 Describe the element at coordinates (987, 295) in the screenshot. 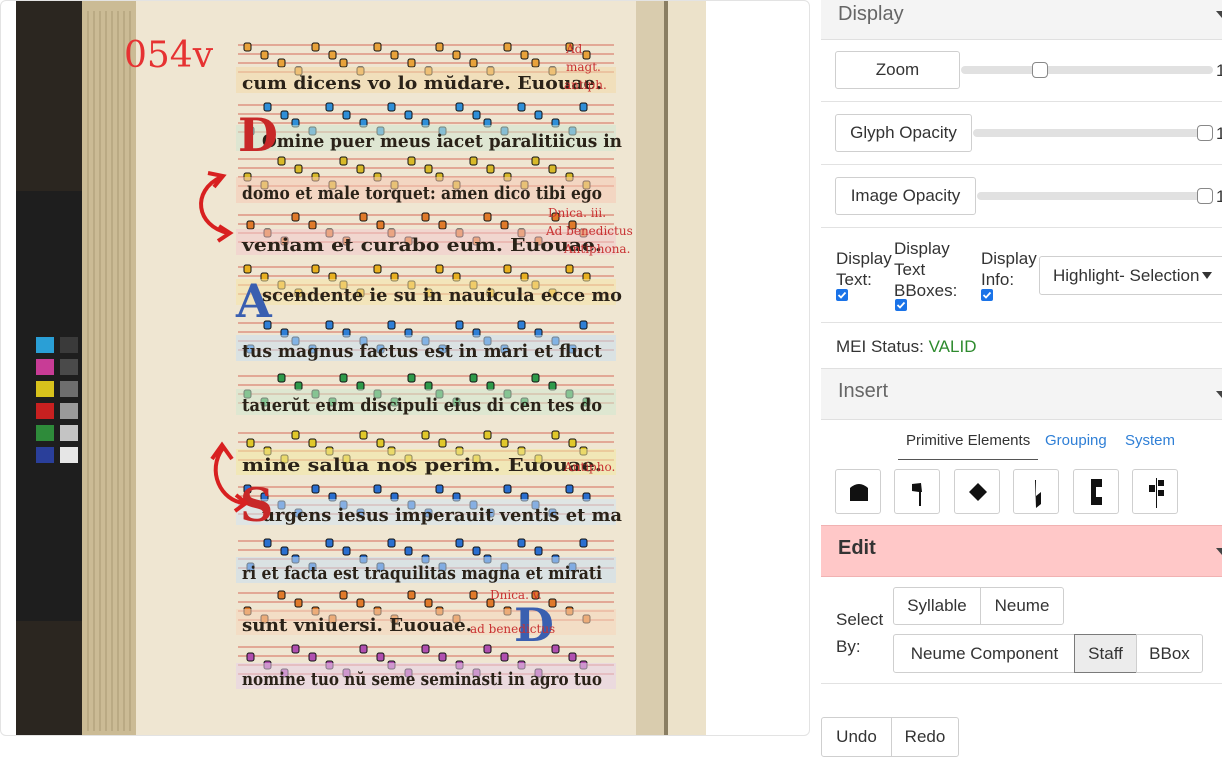

I see `display-info-checkbox` at that location.